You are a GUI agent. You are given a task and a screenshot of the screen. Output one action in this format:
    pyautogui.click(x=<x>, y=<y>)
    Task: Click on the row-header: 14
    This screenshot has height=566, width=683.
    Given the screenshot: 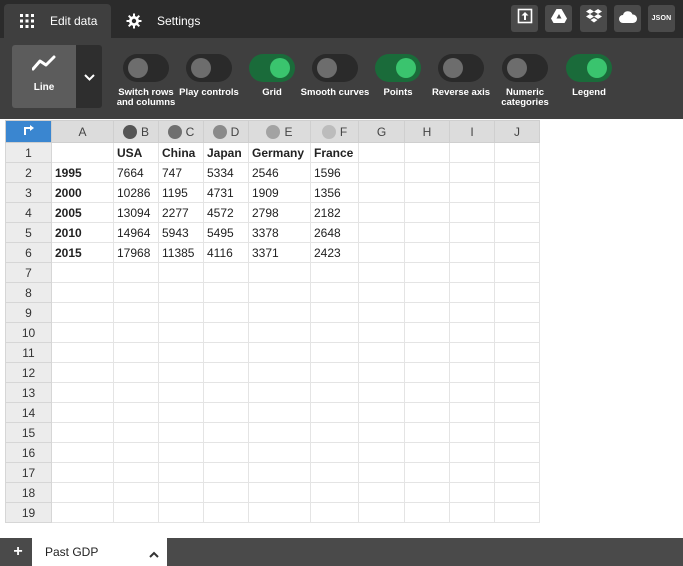 What is the action you would take?
    pyautogui.click(x=28, y=412)
    